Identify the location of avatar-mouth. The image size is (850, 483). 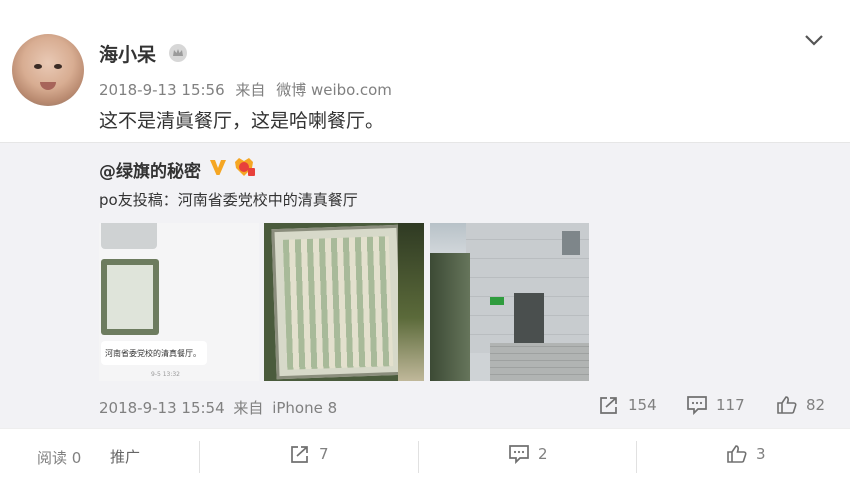
(48, 86).